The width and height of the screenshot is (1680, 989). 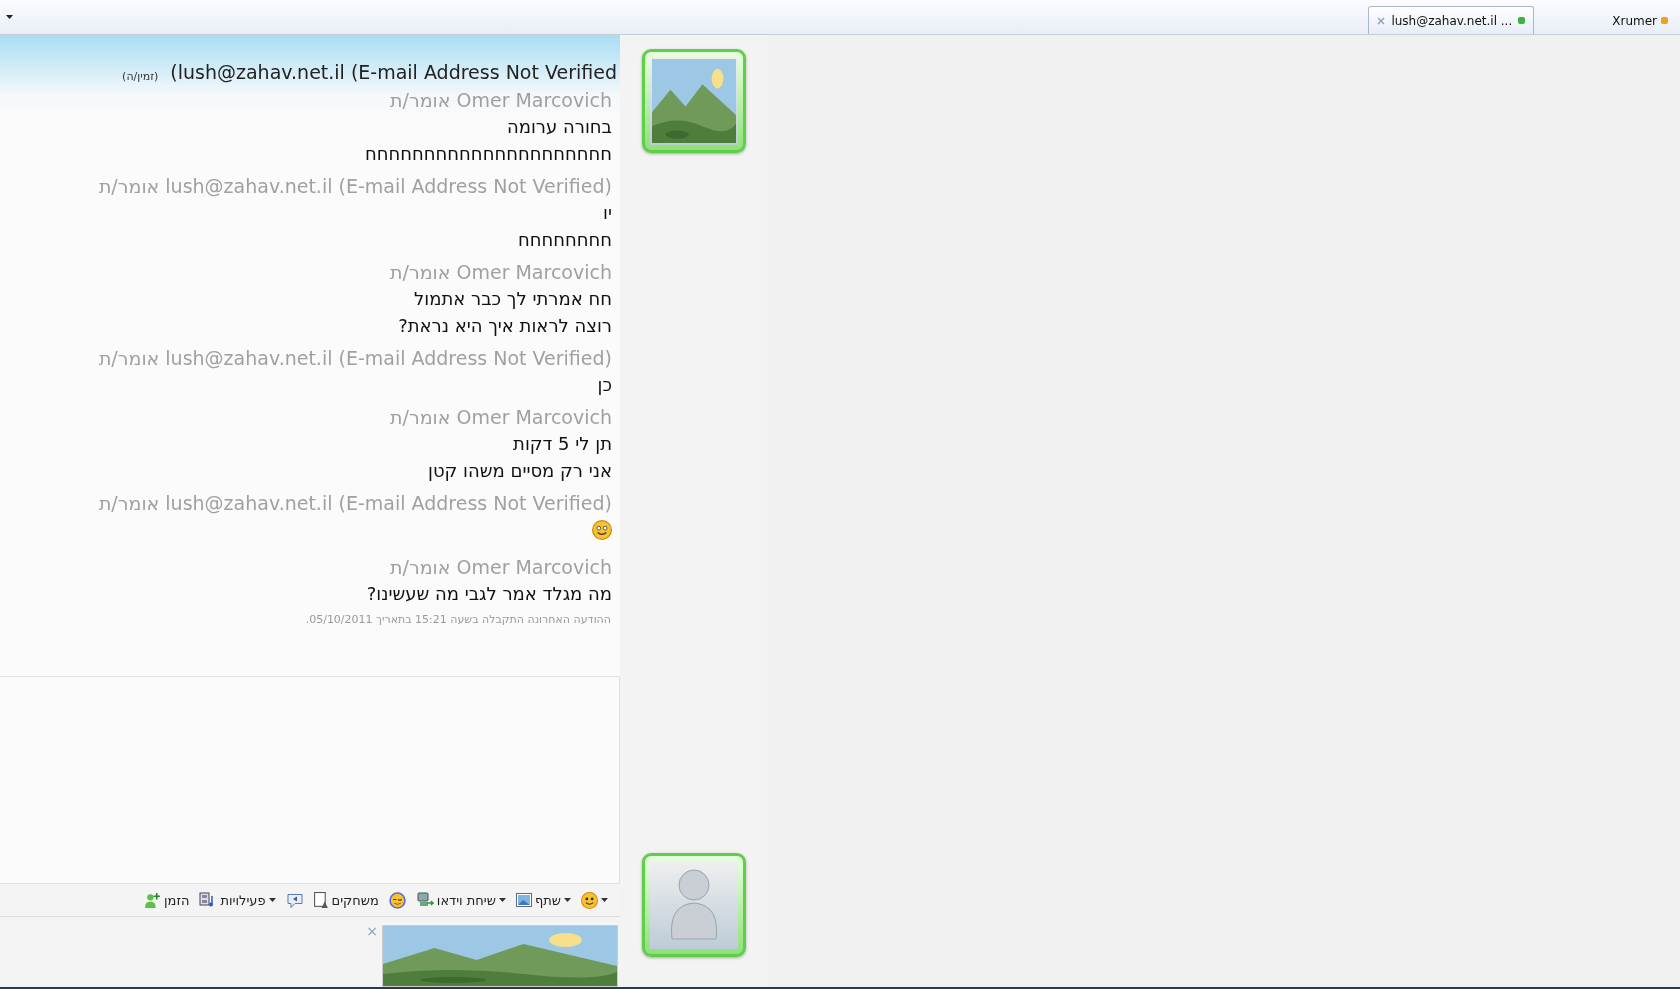 What do you see at coordinates (562, 444) in the screenshot?
I see `message-text: תן לי 5 דקות` at bounding box center [562, 444].